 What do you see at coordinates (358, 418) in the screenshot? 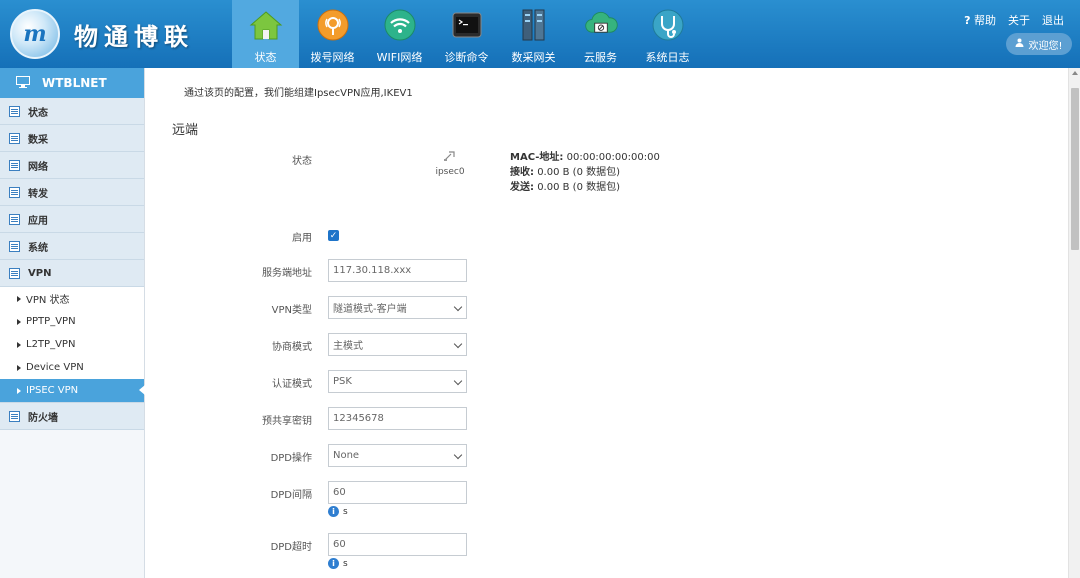
I see `psk-value: 12345678` at bounding box center [358, 418].